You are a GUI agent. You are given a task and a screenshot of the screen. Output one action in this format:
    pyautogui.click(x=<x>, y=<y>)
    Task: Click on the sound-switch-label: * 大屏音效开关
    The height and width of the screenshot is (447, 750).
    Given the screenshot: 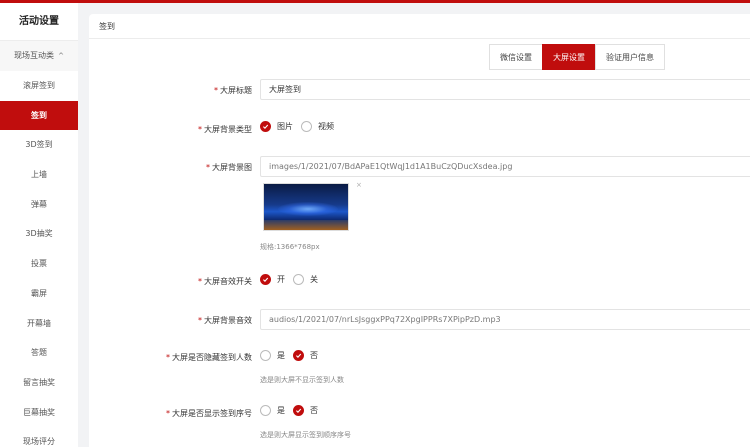 What is the action you would take?
    pyautogui.click(x=225, y=281)
    